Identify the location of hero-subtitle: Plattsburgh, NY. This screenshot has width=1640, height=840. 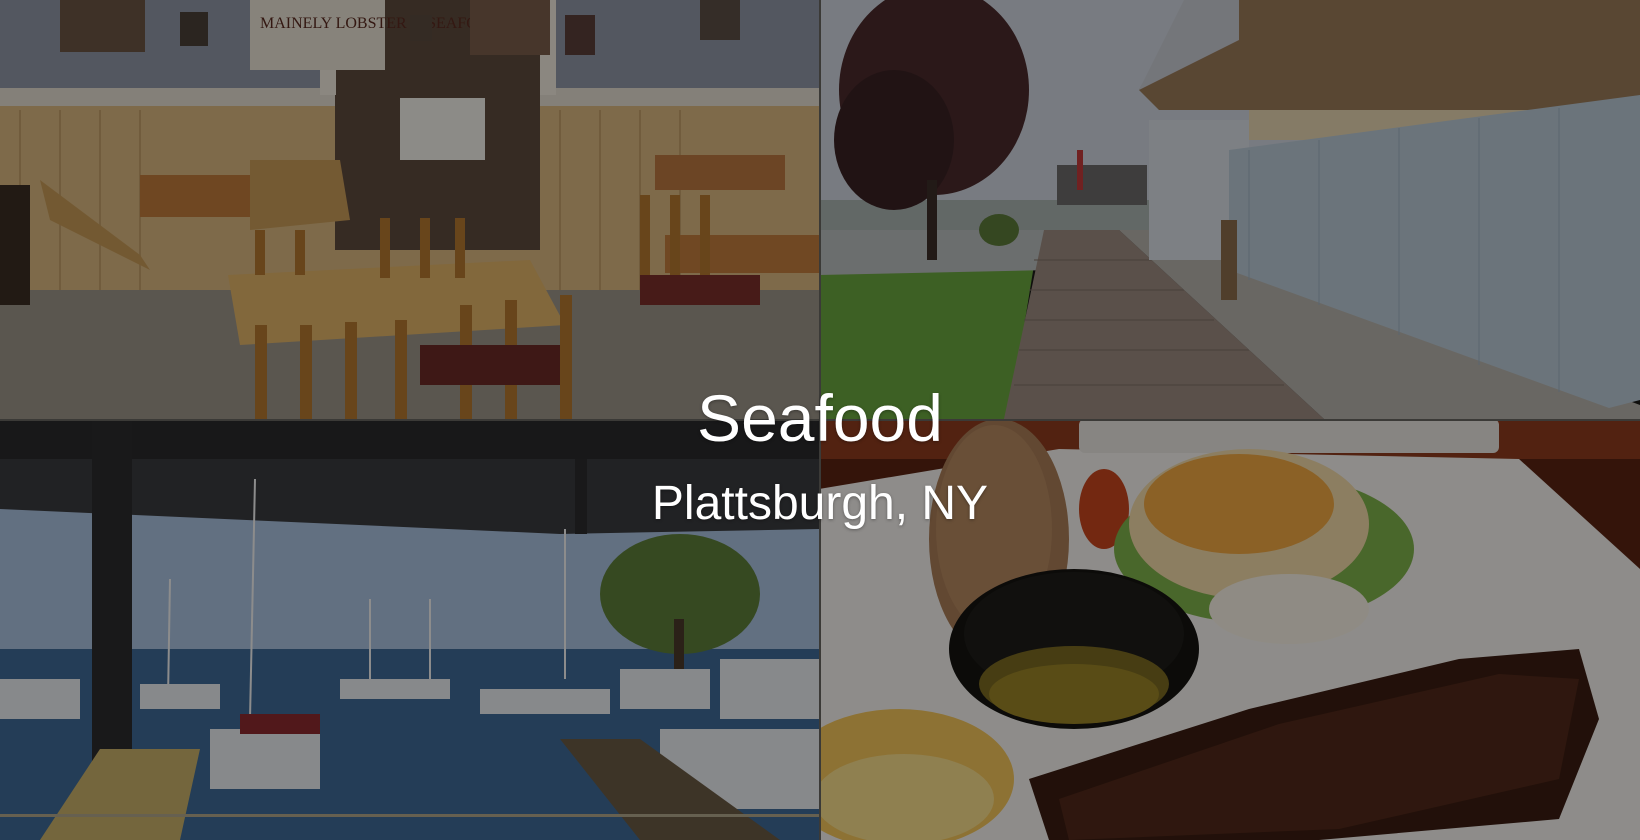
(820, 503).